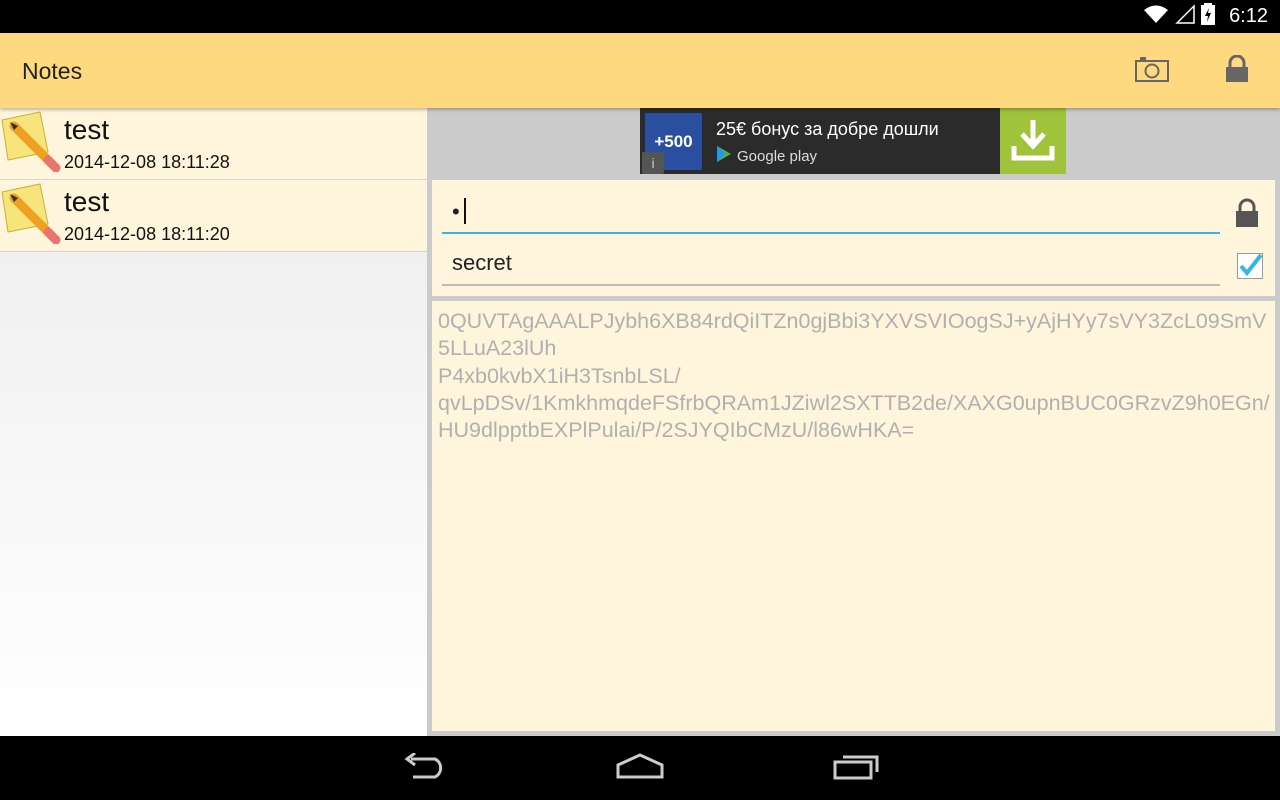 This screenshot has height=800, width=1280. What do you see at coordinates (831, 213) in the screenshot?
I see `password-field: •` at bounding box center [831, 213].